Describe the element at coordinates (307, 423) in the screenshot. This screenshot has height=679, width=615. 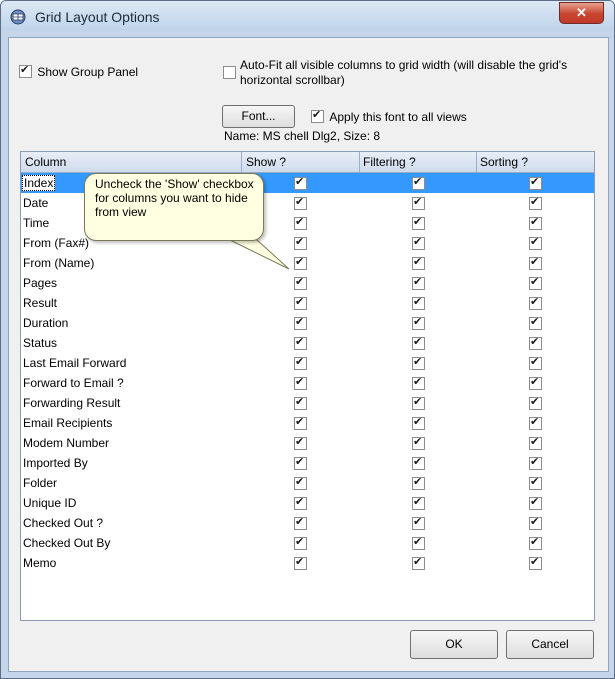
I see `table-row: Email Recipients` at that location.